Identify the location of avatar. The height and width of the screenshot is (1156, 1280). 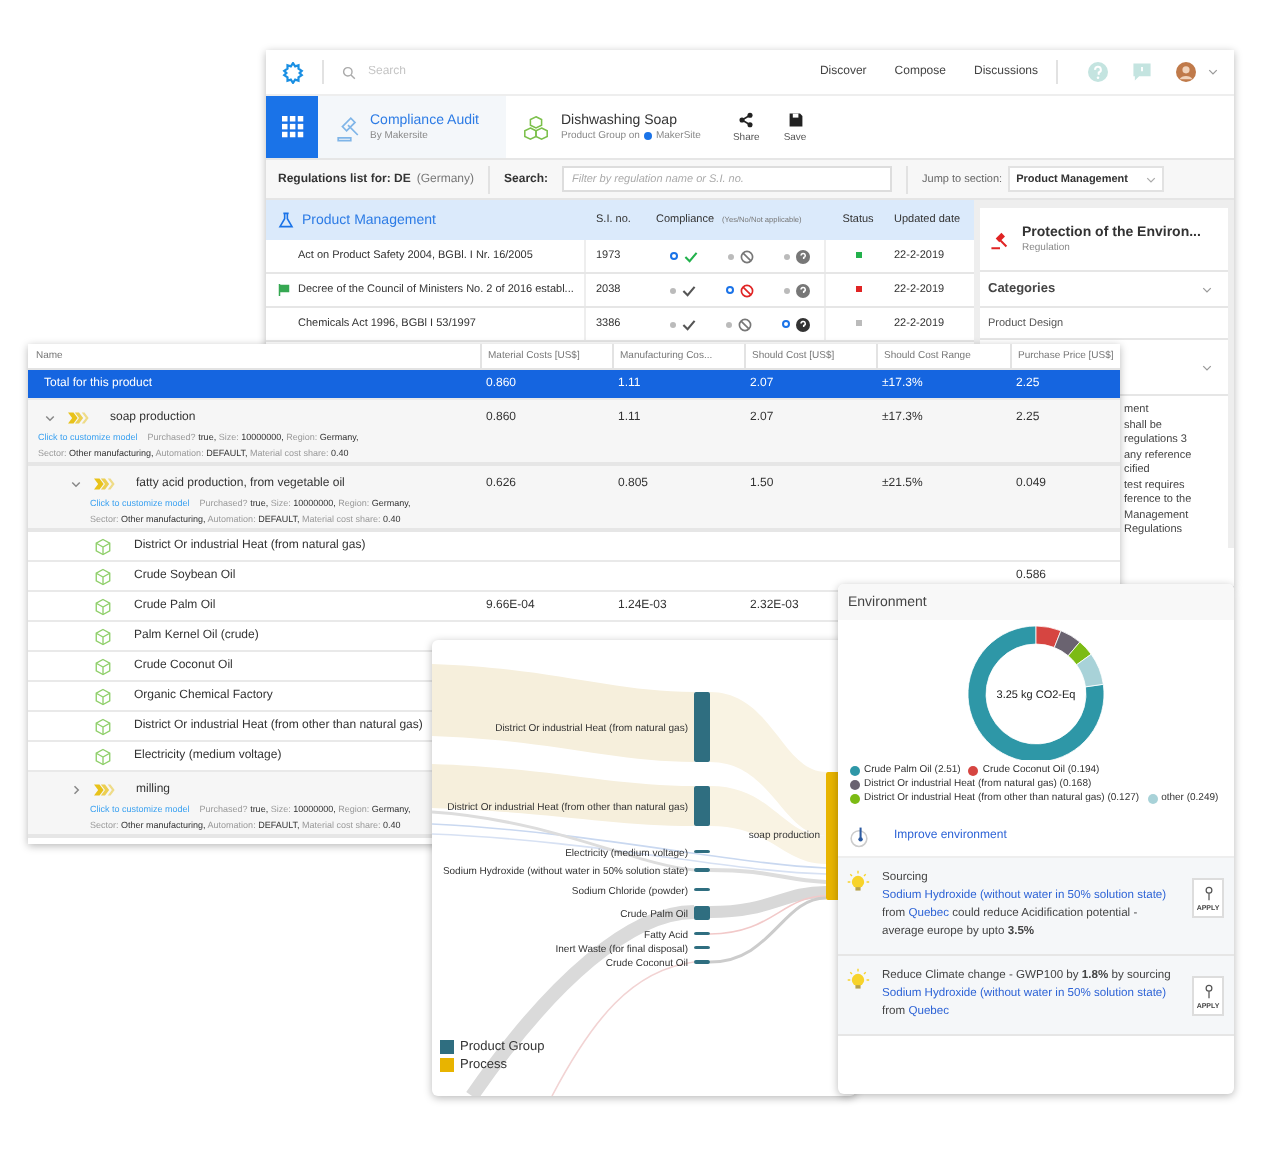
(1186, 72).